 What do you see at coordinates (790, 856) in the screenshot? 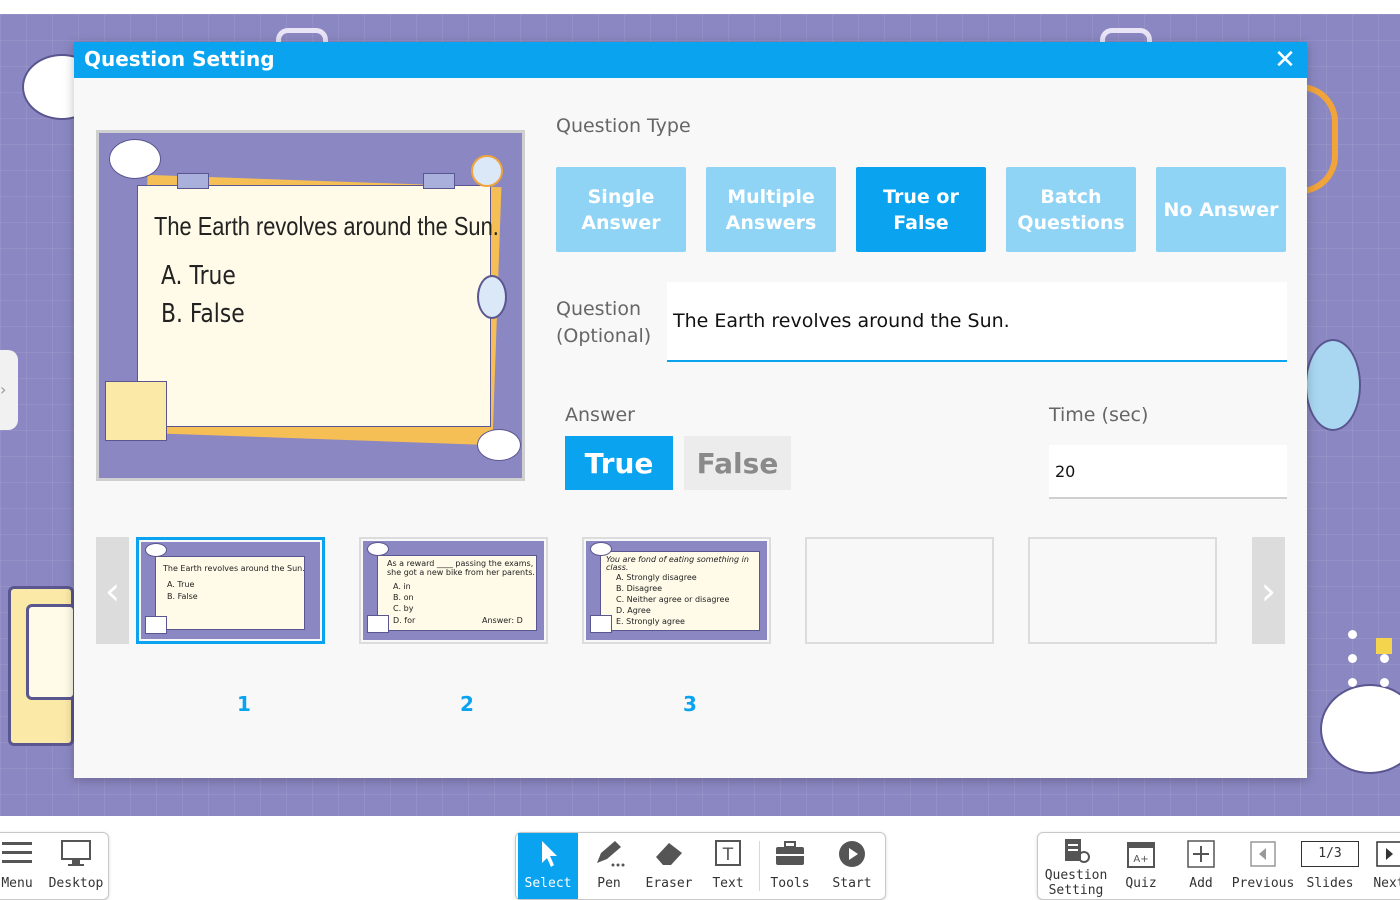
I see `toolbox-icon` at bounding box center [790, 856].